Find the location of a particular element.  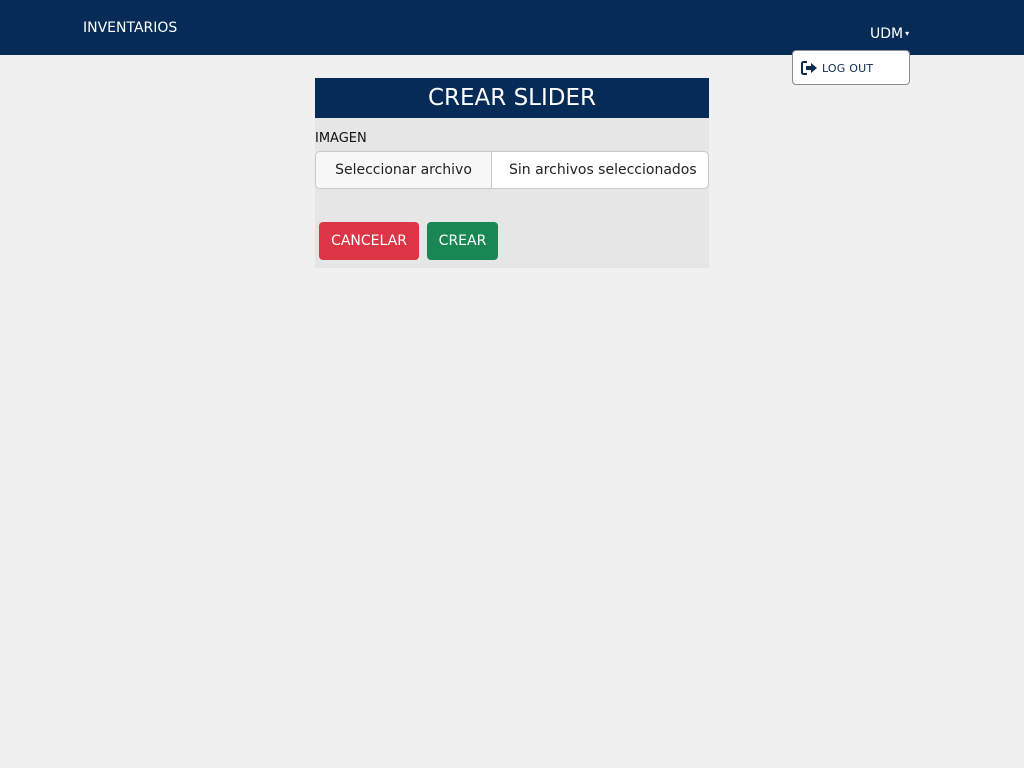

logout-menu-item: LOG OUT is located at coordinates (837, 68).